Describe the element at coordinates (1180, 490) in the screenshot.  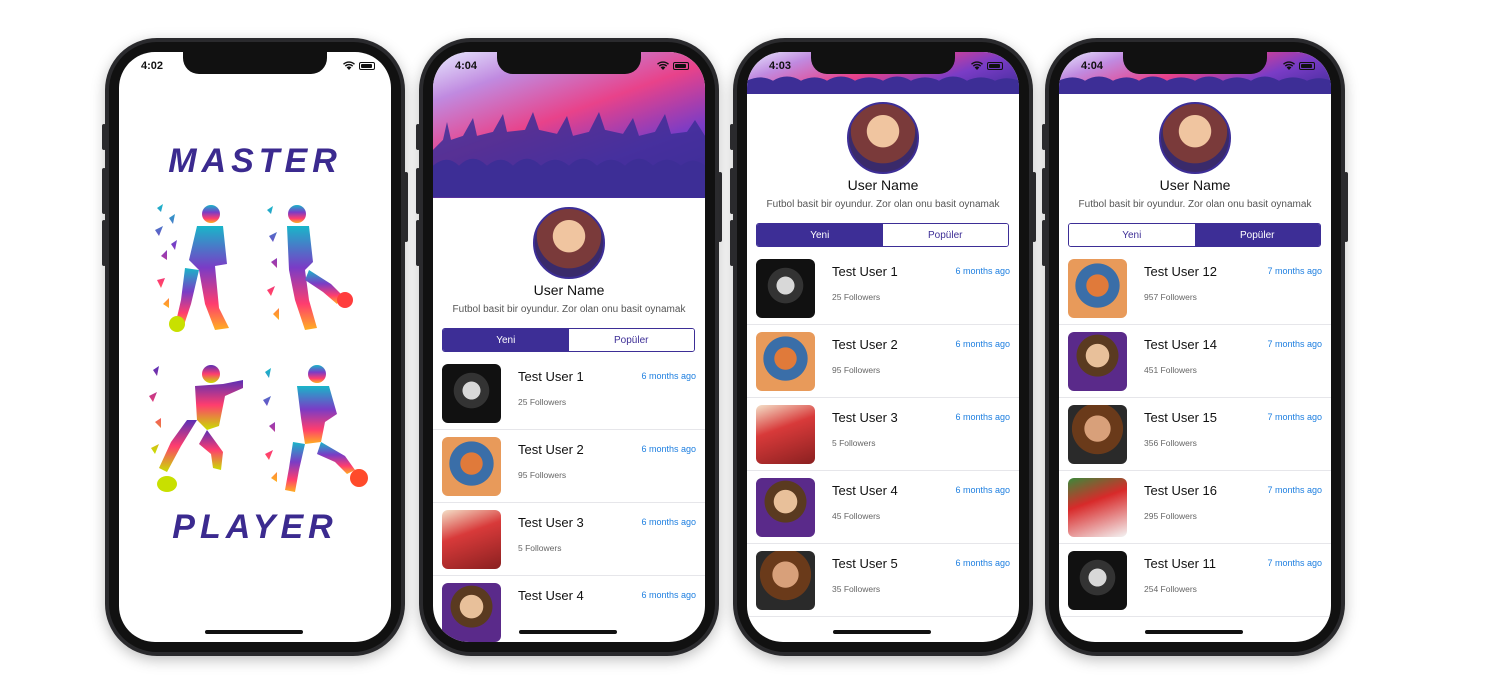
I see `user-name: Test User 16` at that location.